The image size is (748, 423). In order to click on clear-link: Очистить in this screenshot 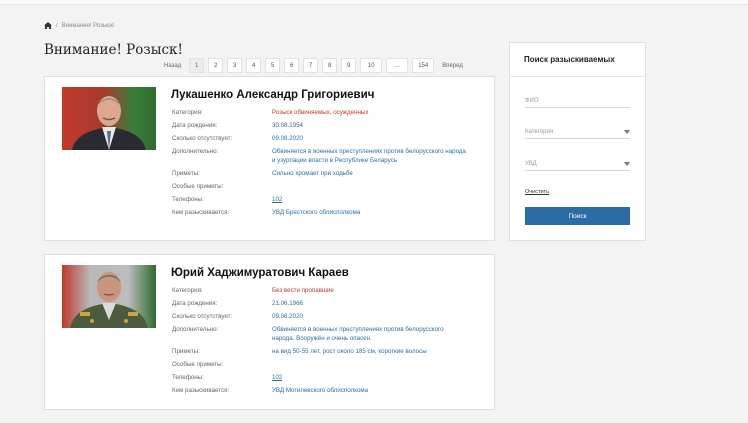, I will do `click(537, 192)`.